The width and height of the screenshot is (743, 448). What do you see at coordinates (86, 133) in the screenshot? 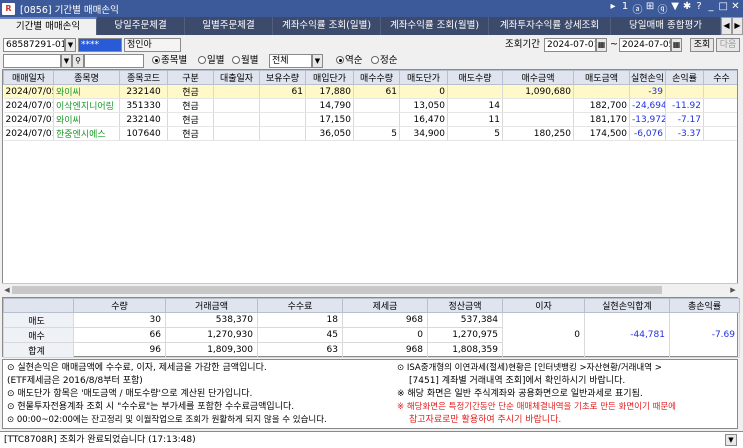
I see `cell-stock-name: 한중엔시에스` at bounding box center [86, 133].